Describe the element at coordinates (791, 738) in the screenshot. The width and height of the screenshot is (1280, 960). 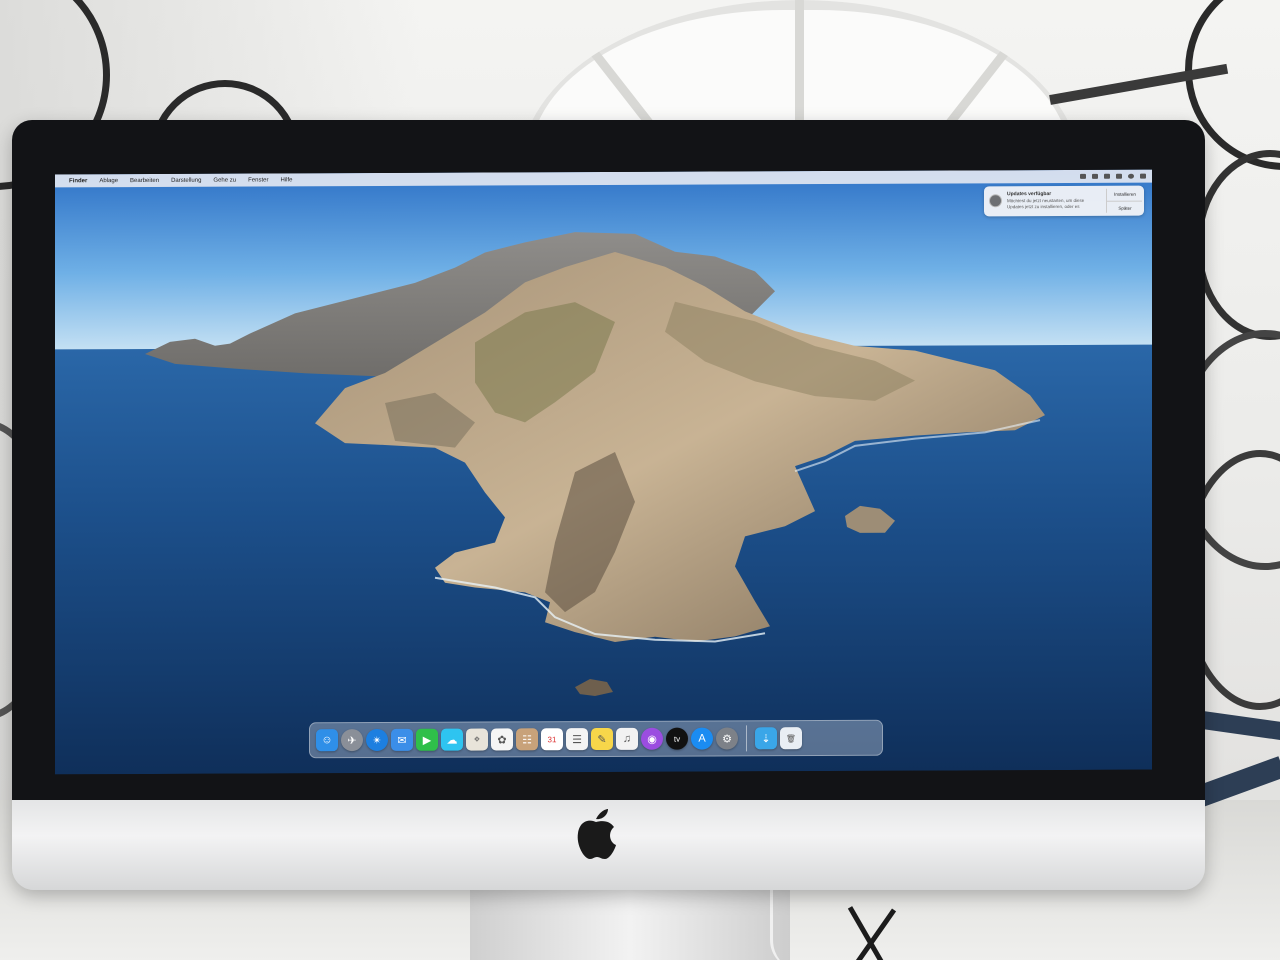
I see `trash-icon: 🗑` at that location.